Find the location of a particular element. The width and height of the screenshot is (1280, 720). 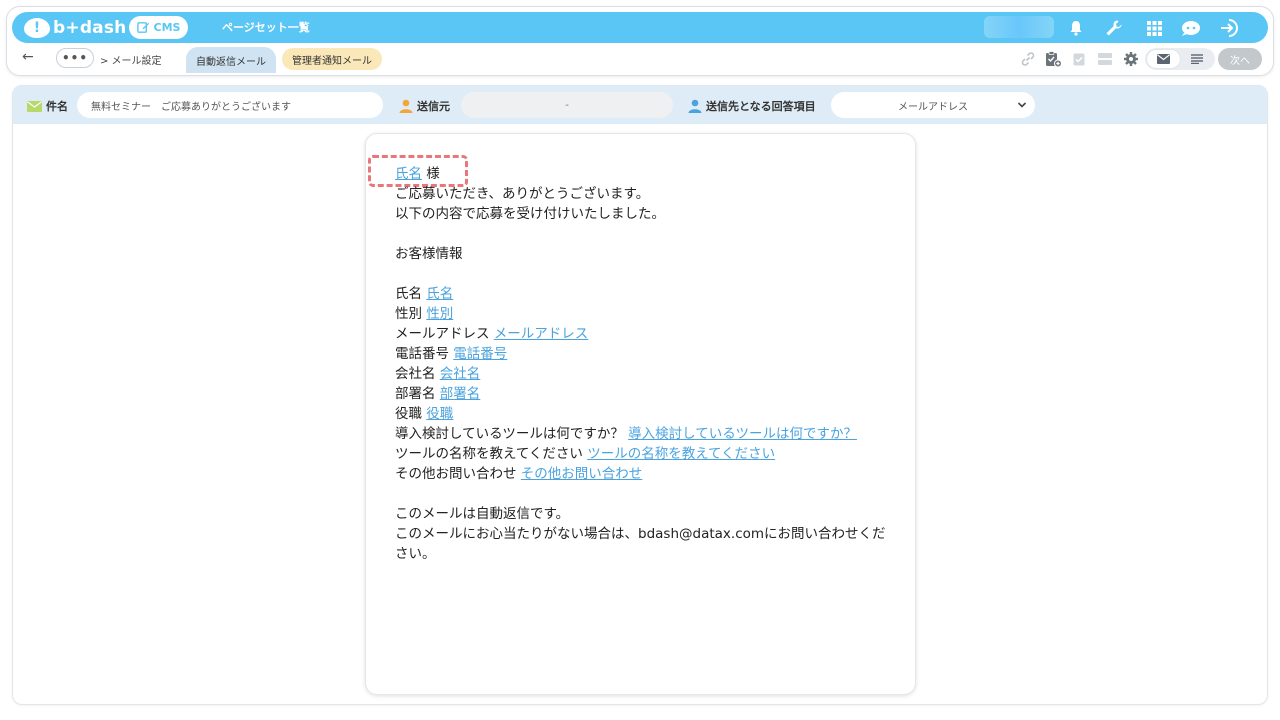

tab-admin-notification-mail: 管理者通知メール is located at coordinates (332, 59).